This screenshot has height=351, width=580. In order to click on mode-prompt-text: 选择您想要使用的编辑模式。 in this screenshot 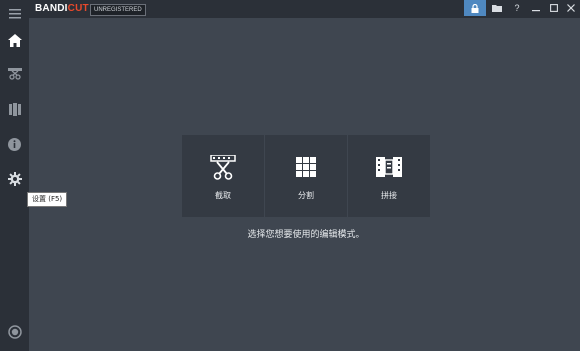, I will do `click(306, 235)`.